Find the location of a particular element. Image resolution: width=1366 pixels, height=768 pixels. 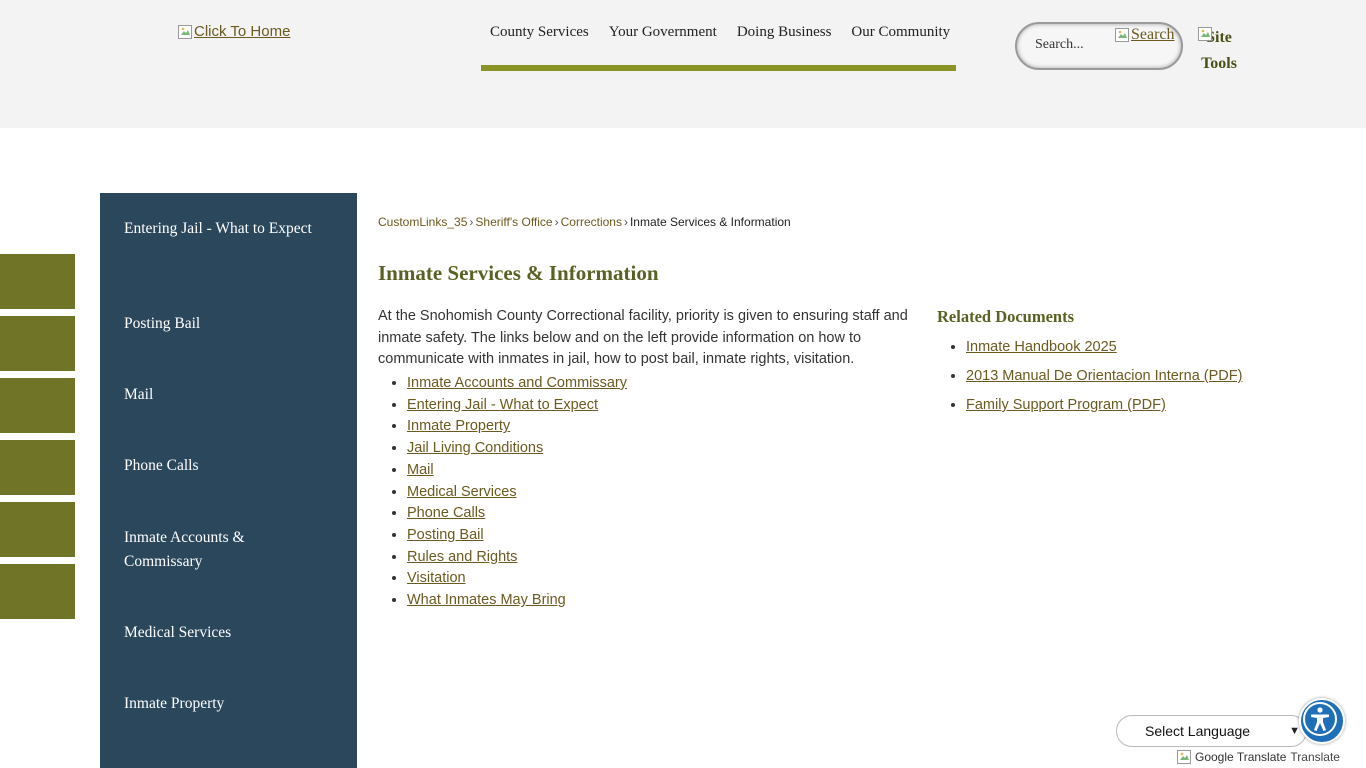

list-item: Medical Services is located at coordinates (517, 493).